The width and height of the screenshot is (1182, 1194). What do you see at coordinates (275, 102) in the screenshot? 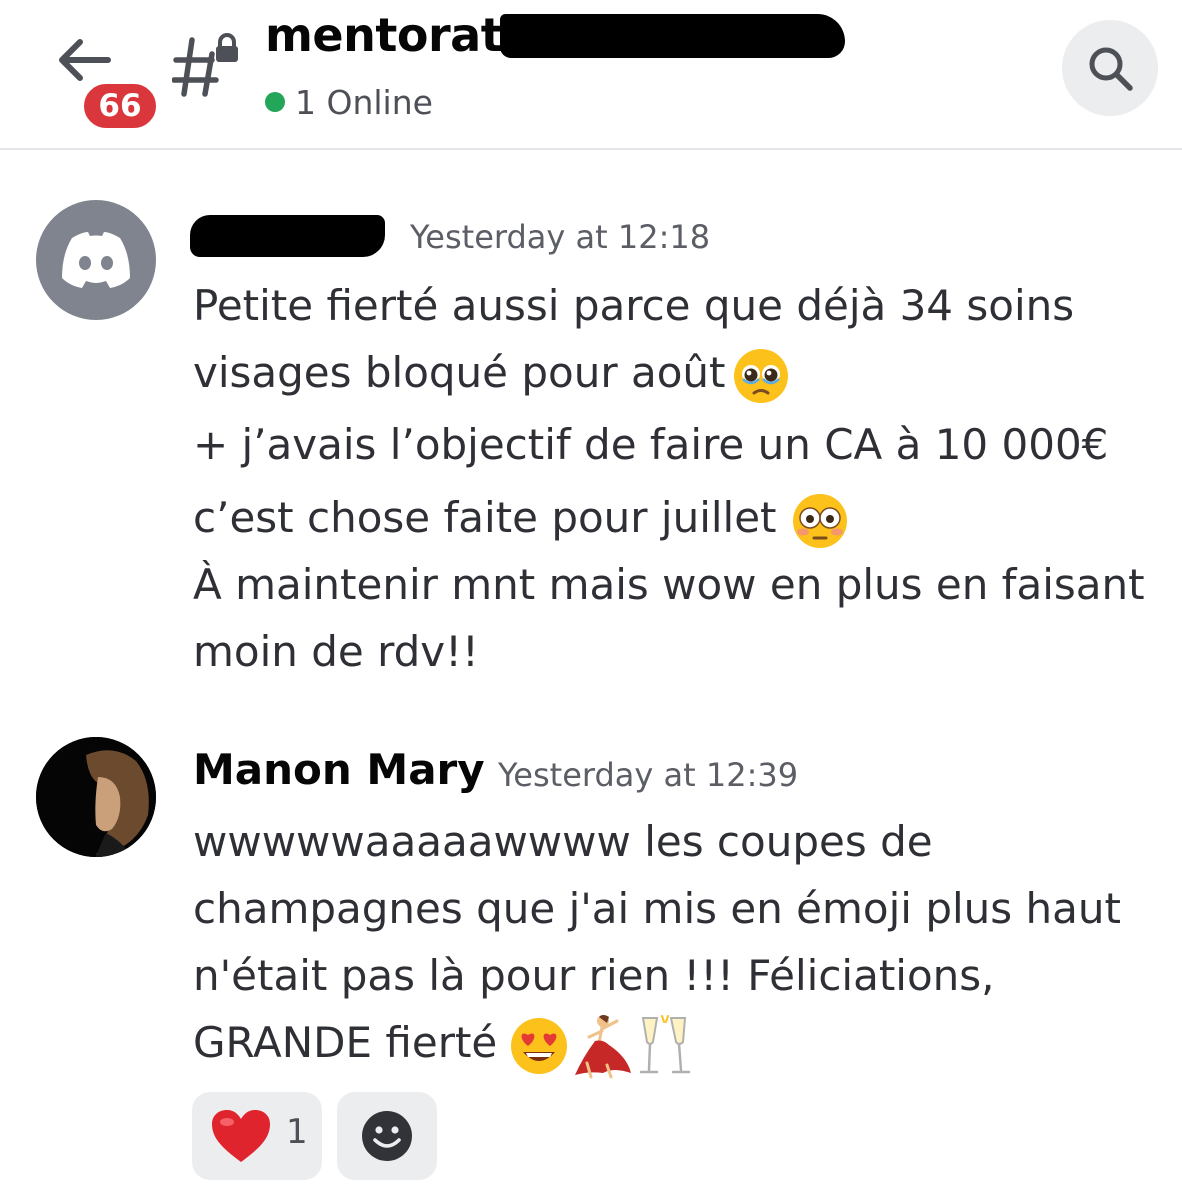
I see `online-dot-icon` at bounding box center [275, 102].